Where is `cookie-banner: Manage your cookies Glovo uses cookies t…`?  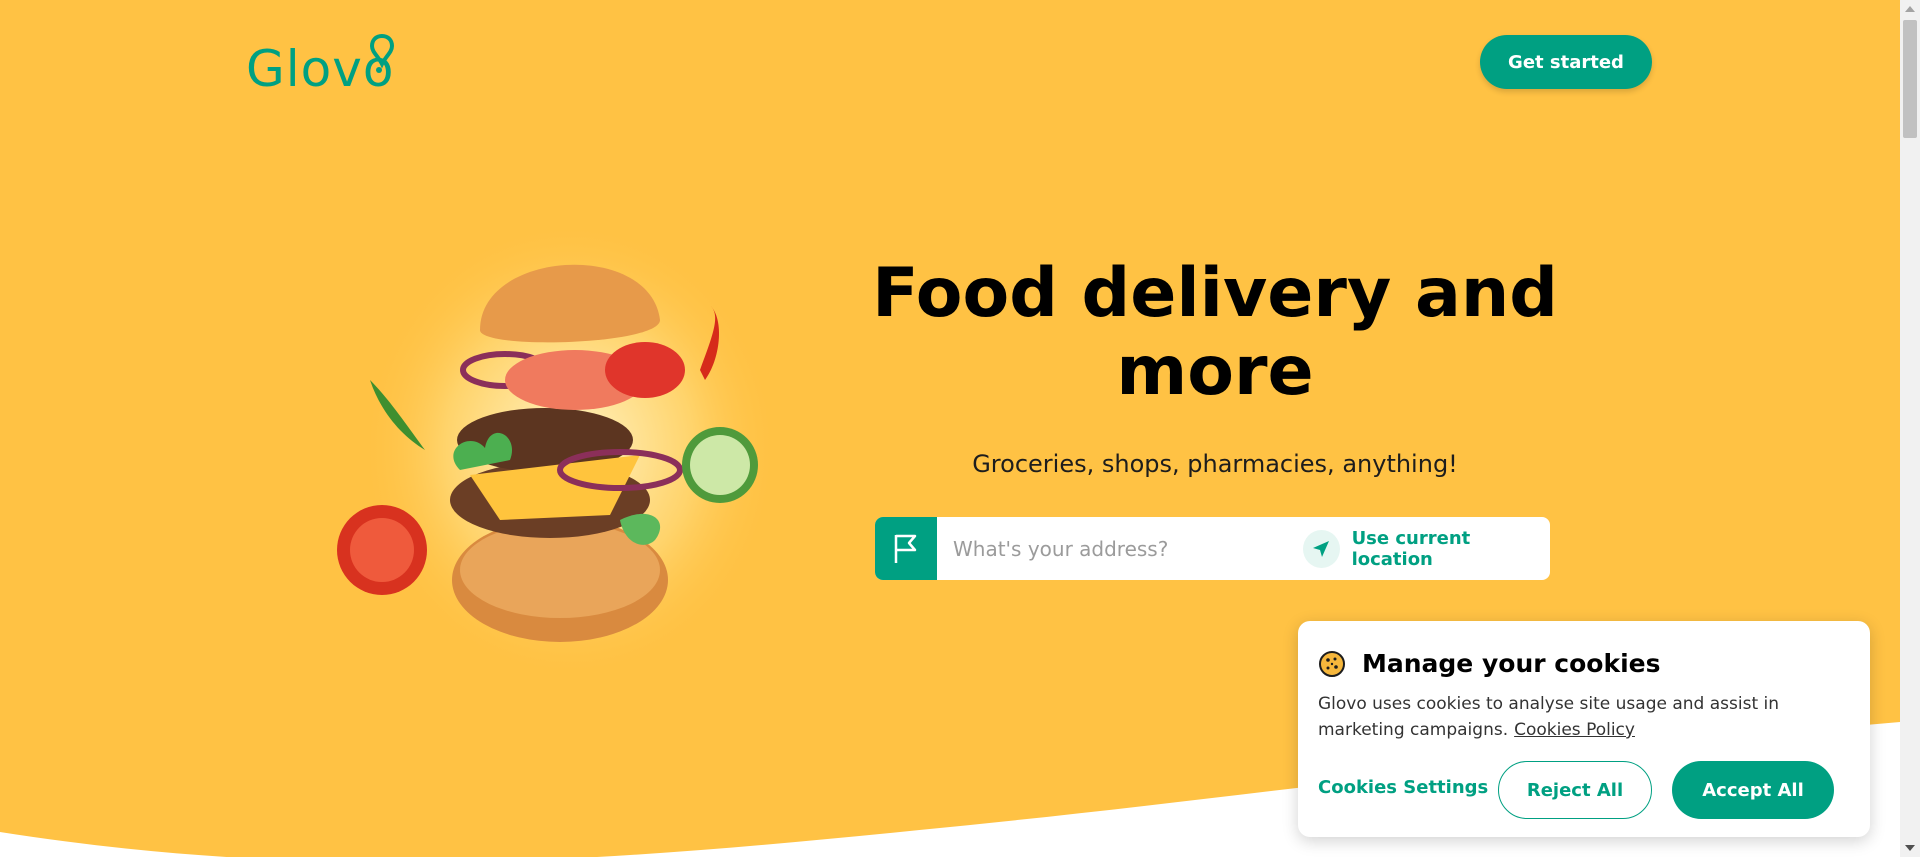 cookie-banner: Manage your cookies Glovo uses cookies t… is located at coordinates (1584, 729).